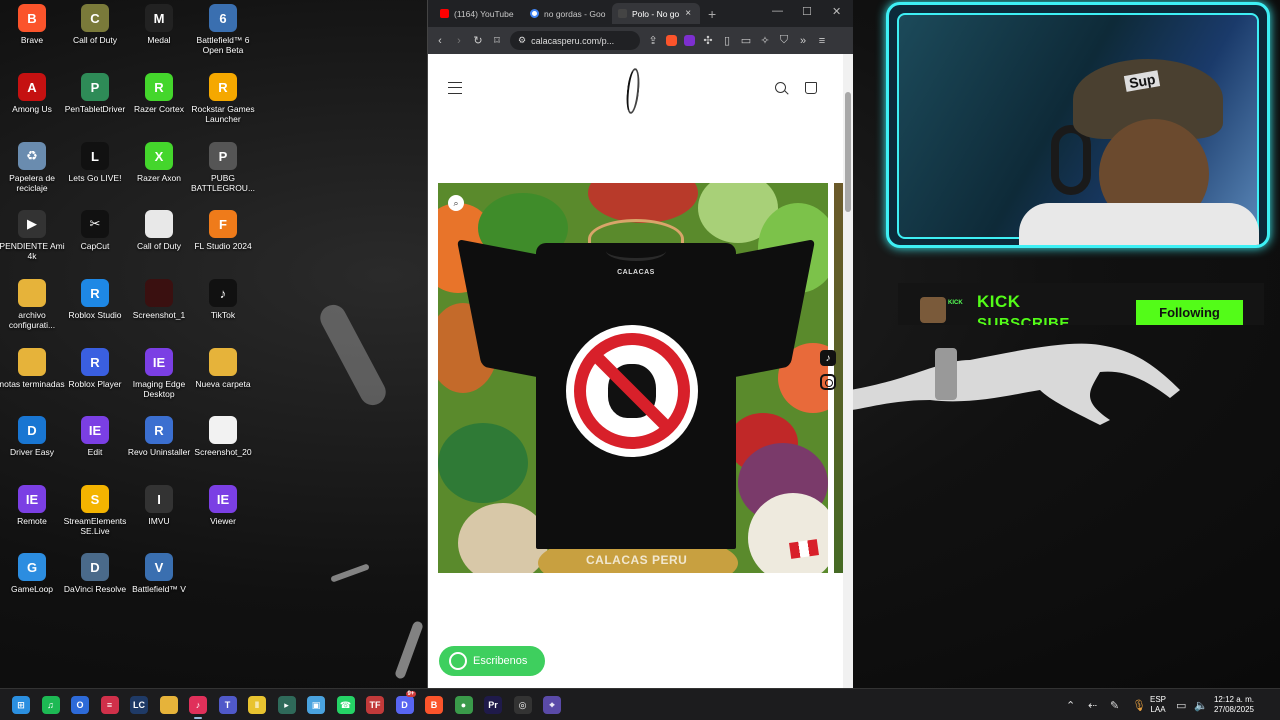 This screenshot has height=720, width=1280. I want to click on sidebar-icon: ▯, so click(727, 40).